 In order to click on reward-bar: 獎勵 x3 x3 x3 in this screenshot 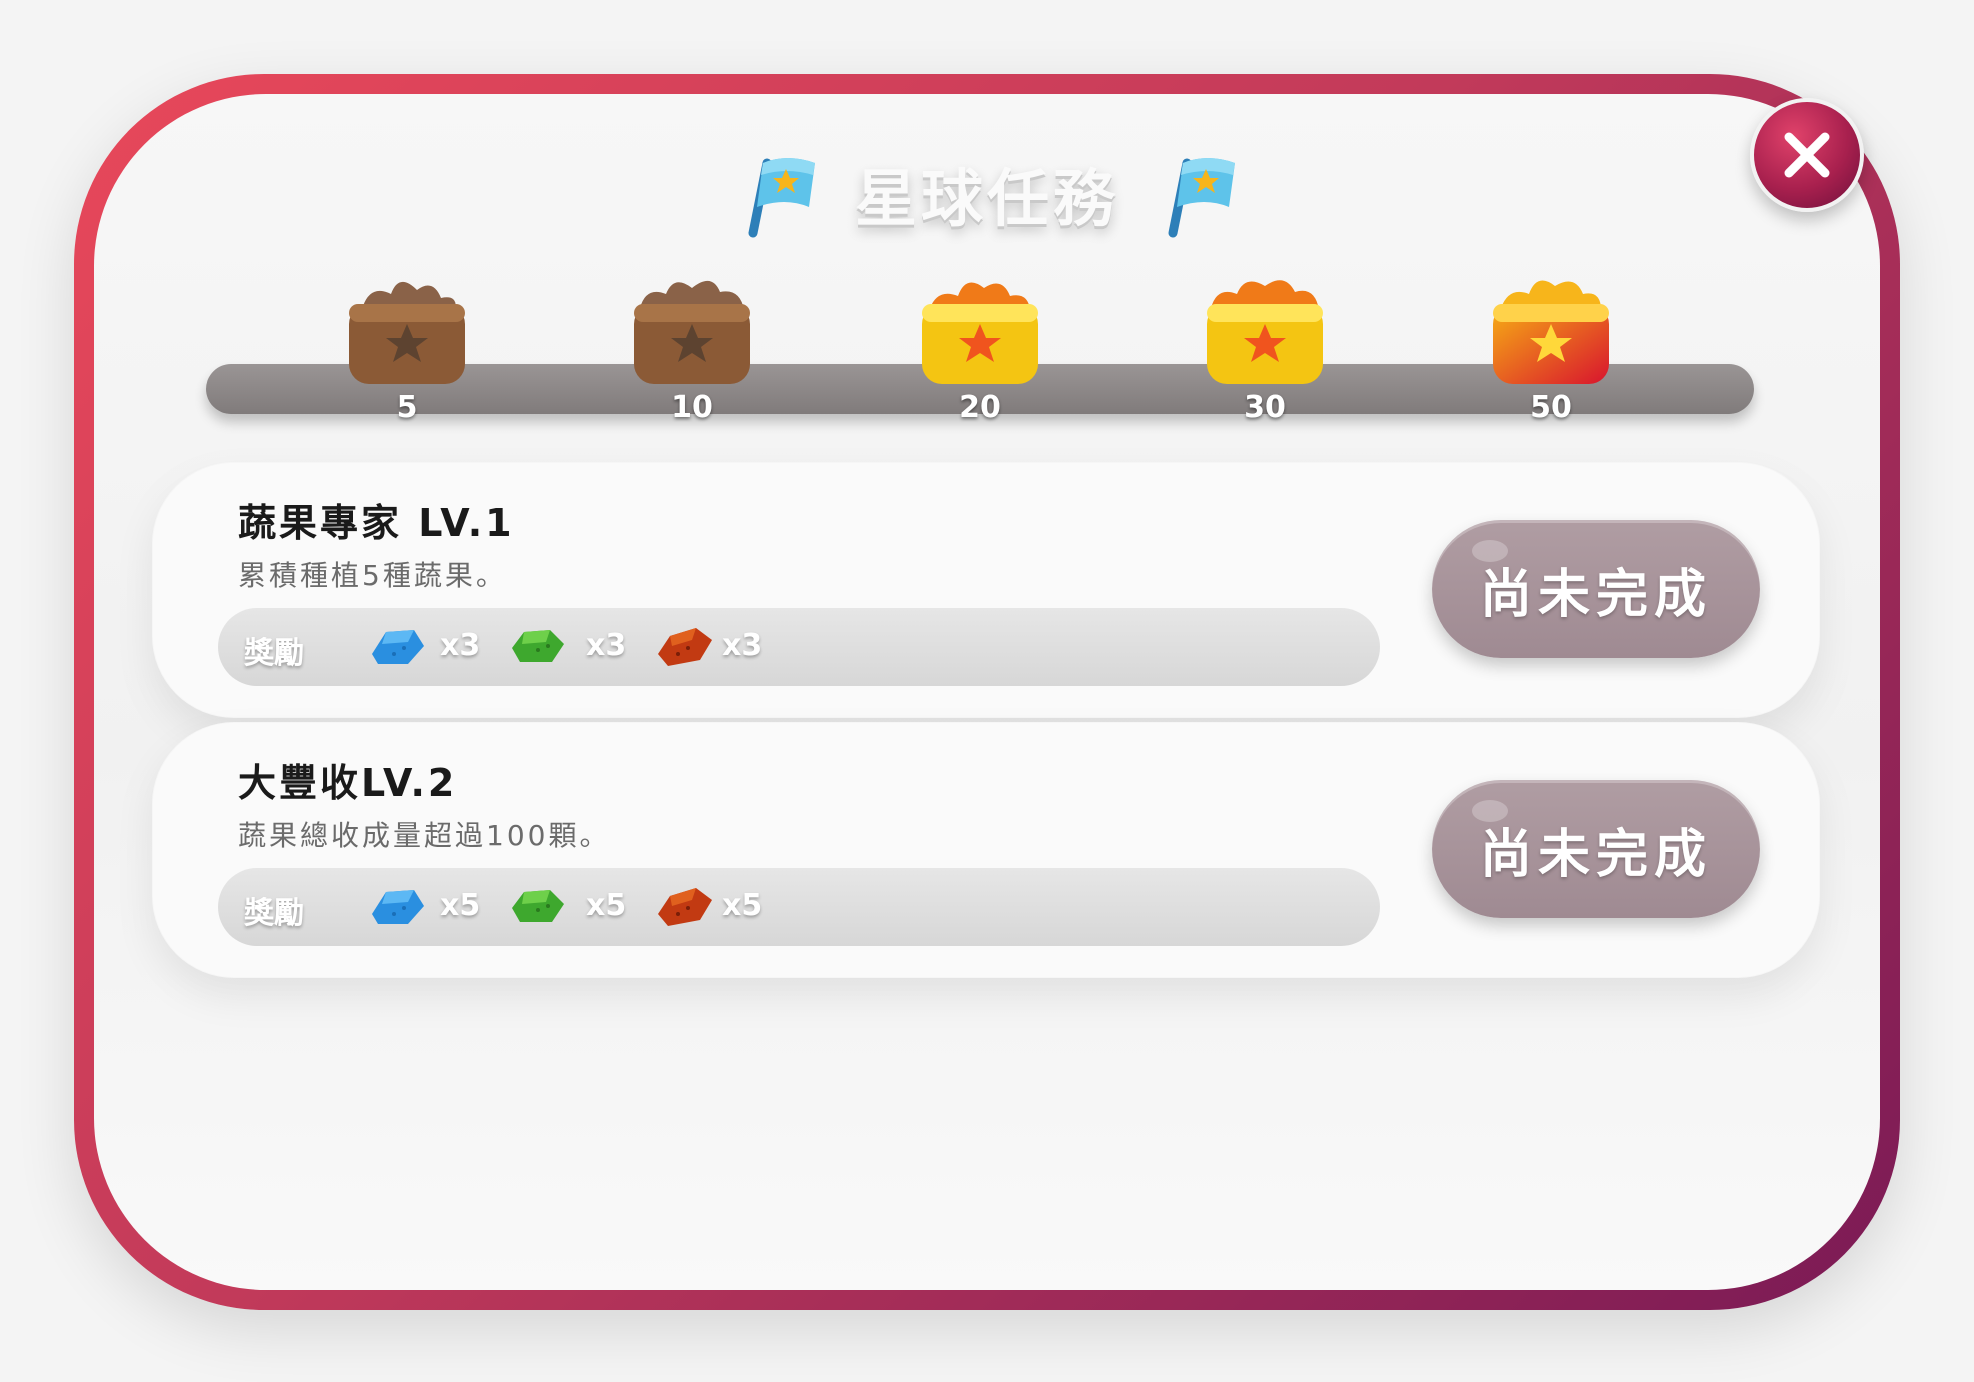, I will do `click(799, 647)`.